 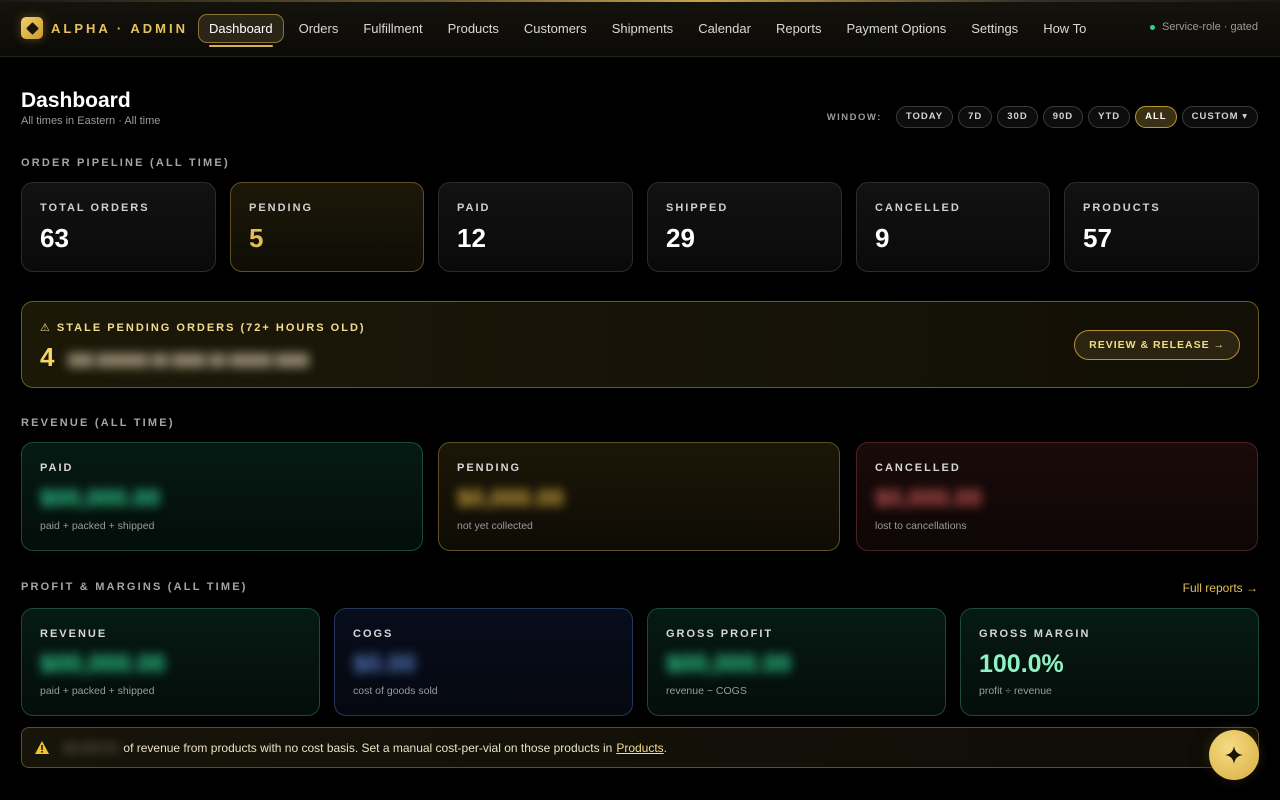 I want to click on nav-item-products: Products, so click(x=473, y=28).